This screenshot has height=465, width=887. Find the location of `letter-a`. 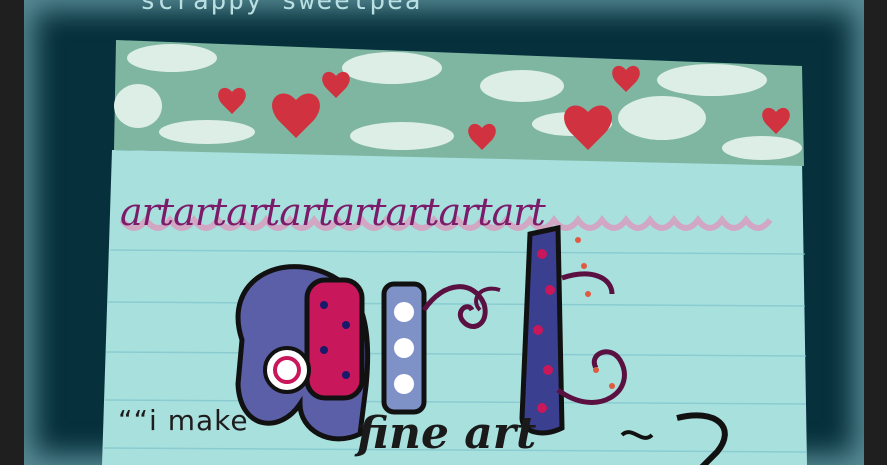

letter-a is located at coordinates (303, 353).